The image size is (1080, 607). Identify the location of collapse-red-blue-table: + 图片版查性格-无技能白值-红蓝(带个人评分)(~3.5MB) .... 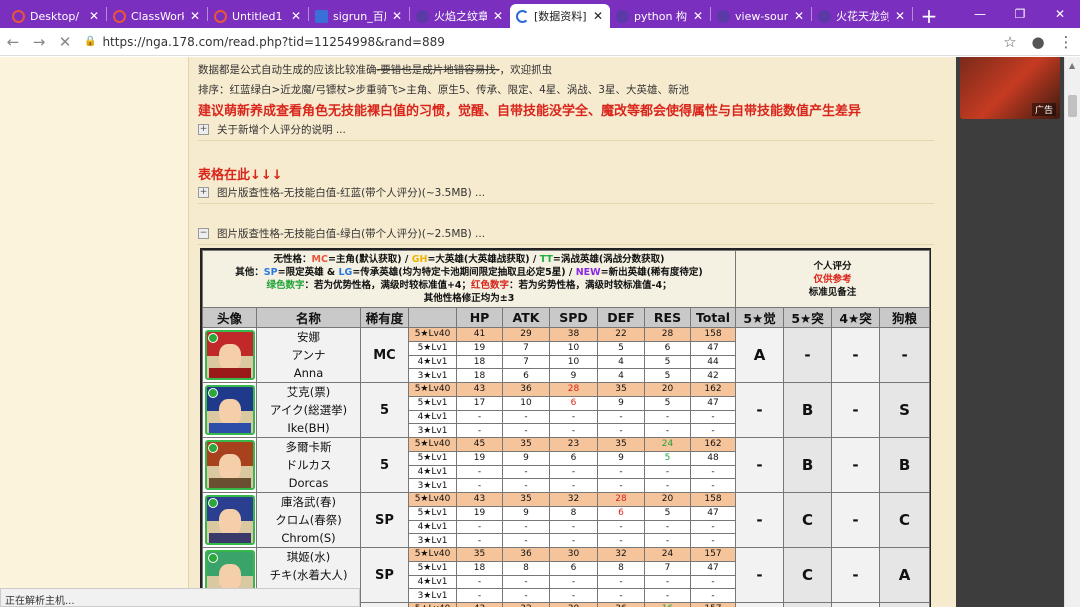
(566, 193).